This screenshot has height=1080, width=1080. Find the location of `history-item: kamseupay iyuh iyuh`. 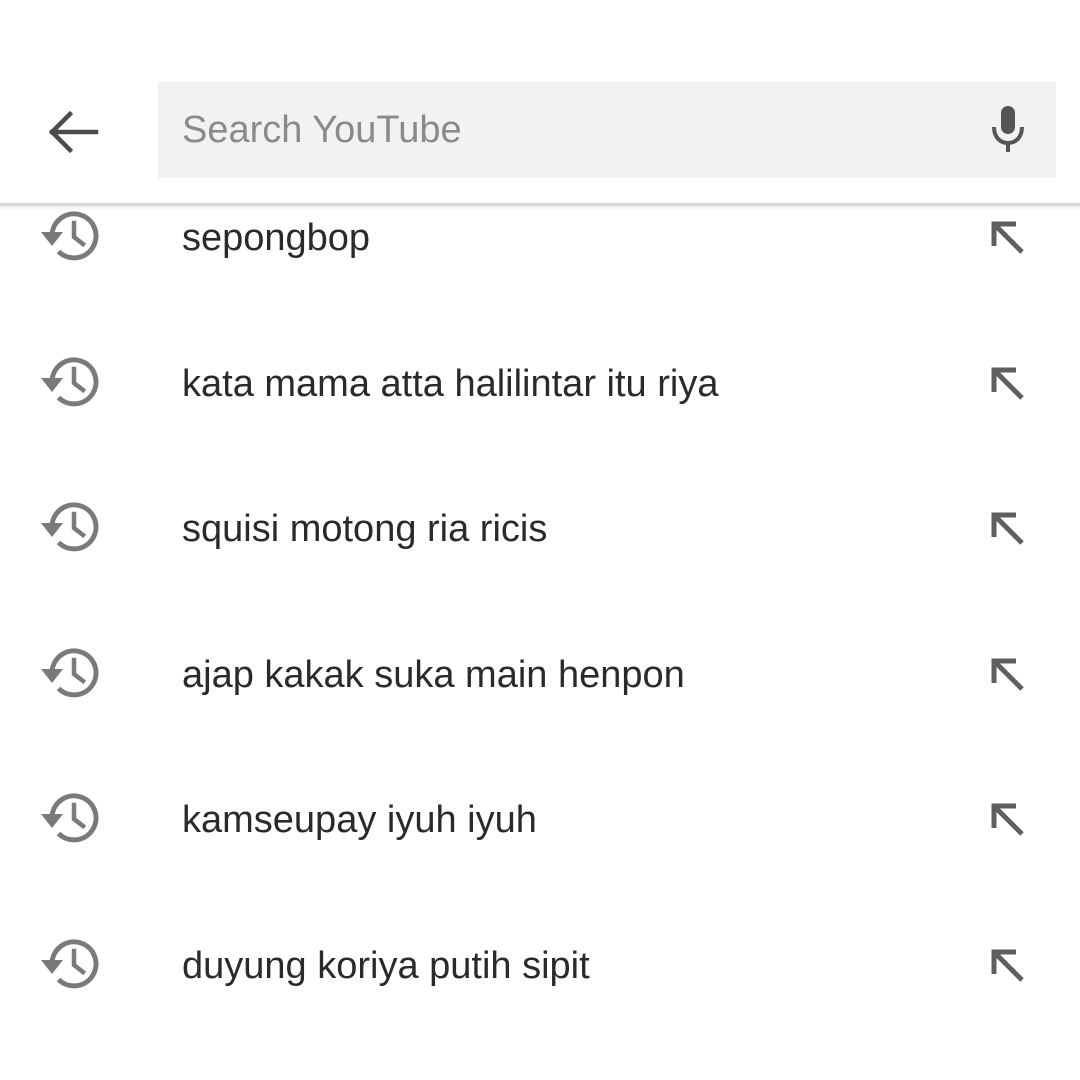

history-item: kamseupay iyuh iyuh is located at coordinates (540, 841).